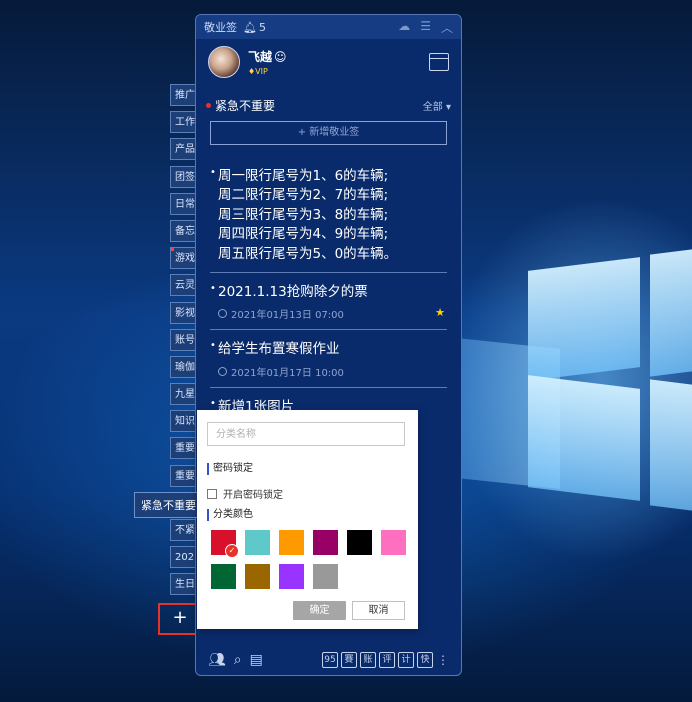 The height and width of the screenshot is (702, 692). Describe the element at coordinates (230, 515) in the screenshot. I see `color-section-label: 分类颜色` at that location.